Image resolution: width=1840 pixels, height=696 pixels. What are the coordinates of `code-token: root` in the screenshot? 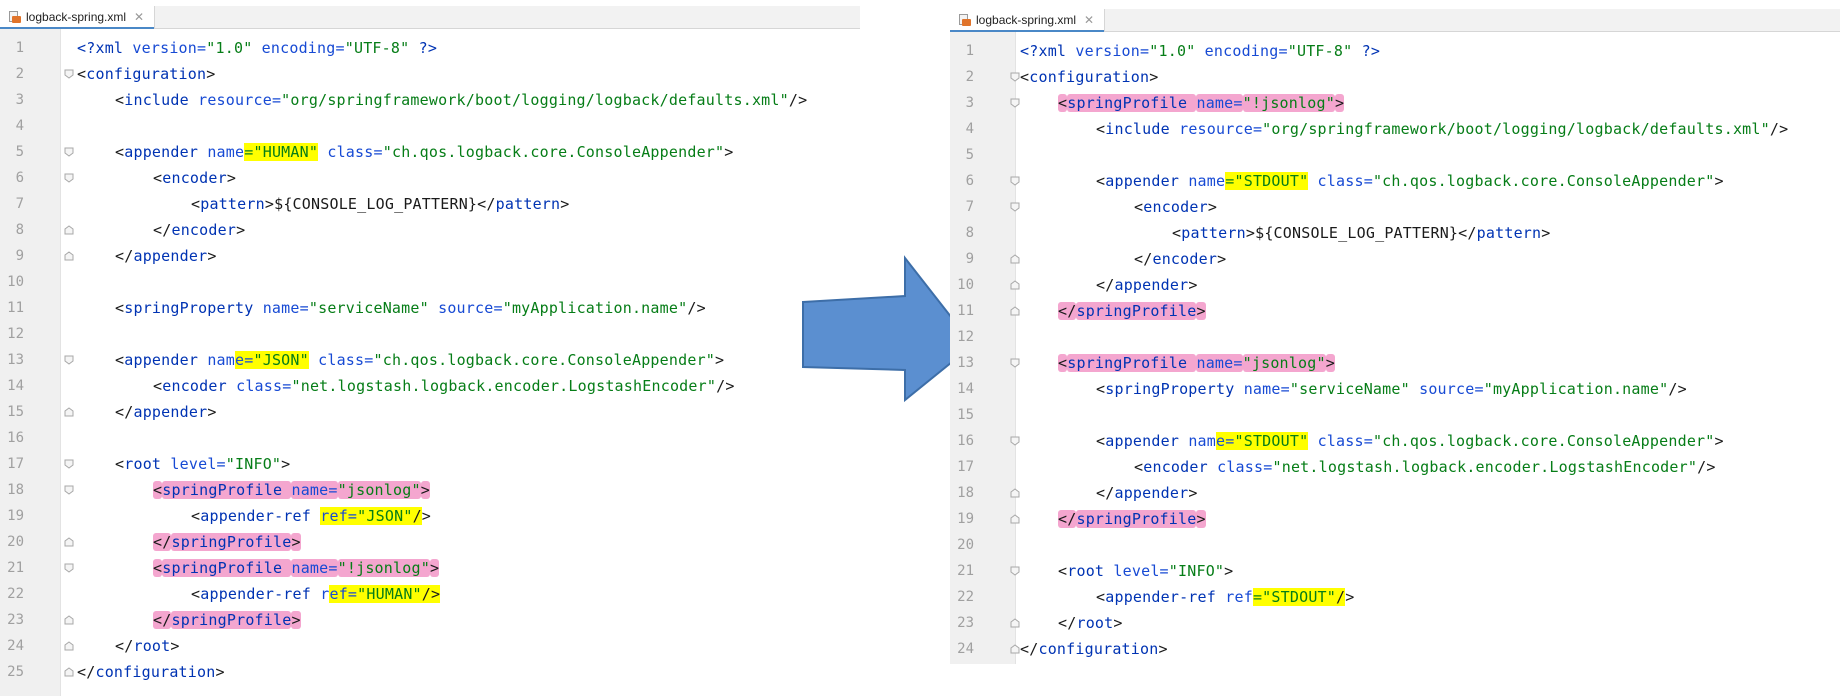 It's located at (147, 464).